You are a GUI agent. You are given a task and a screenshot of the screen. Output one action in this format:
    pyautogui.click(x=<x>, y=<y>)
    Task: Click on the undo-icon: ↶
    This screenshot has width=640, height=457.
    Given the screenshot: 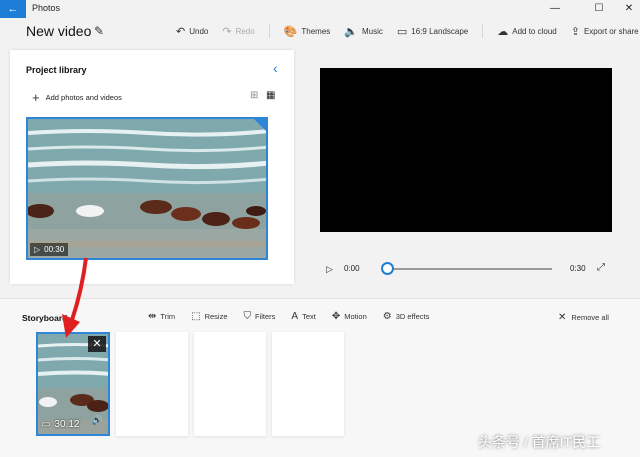 What is the action you would take?
    pyautogui.click(x=181, y=31)
    